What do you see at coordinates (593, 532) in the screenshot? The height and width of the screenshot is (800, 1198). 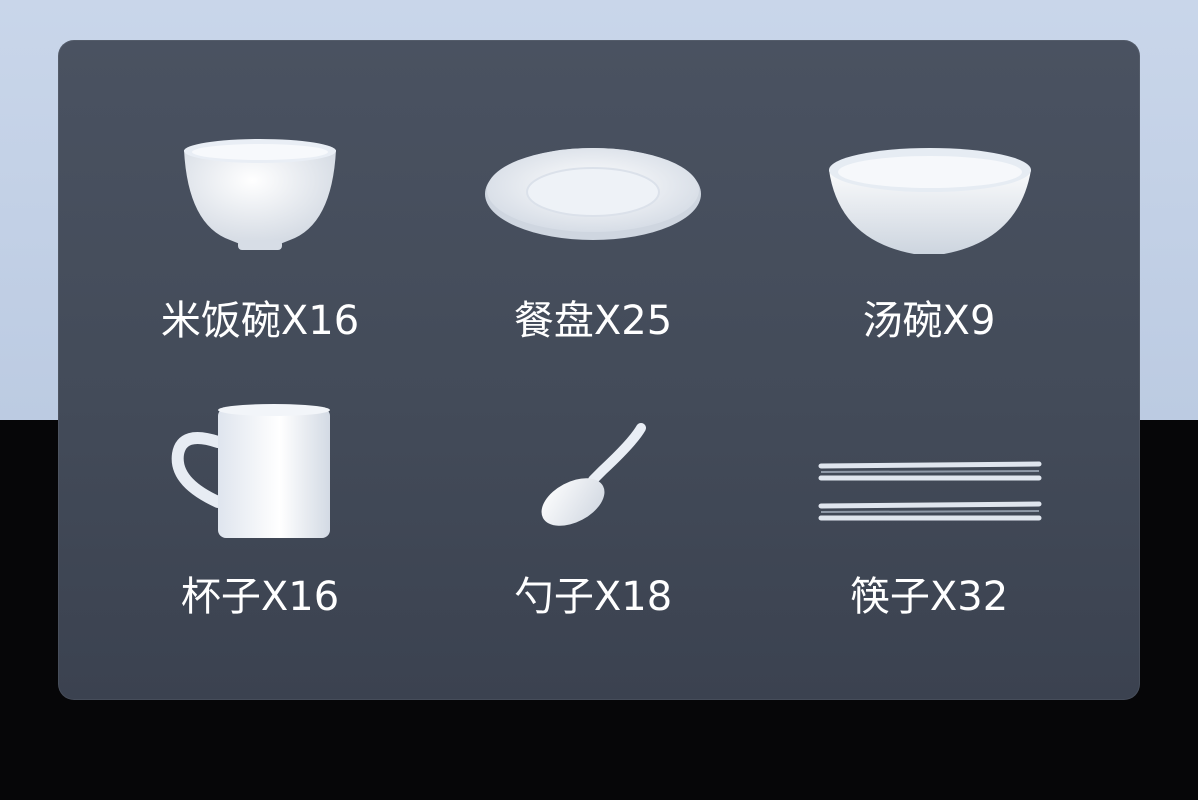 I see `item-spoon: 勺子X18` at bounding box center [593, 532].